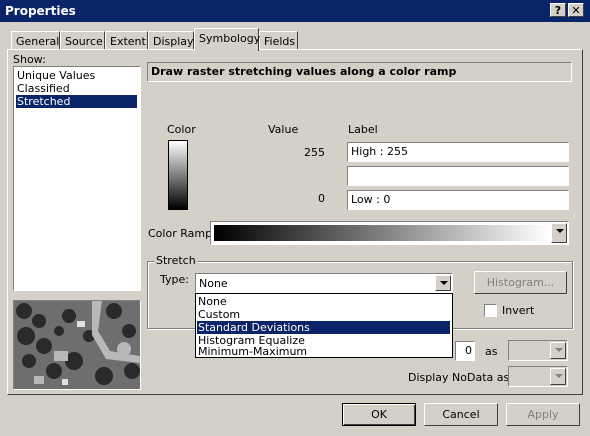  Describe the element at coordinates (324, 283) in the screenshot. I see `stretch-type-select: None` at that location.